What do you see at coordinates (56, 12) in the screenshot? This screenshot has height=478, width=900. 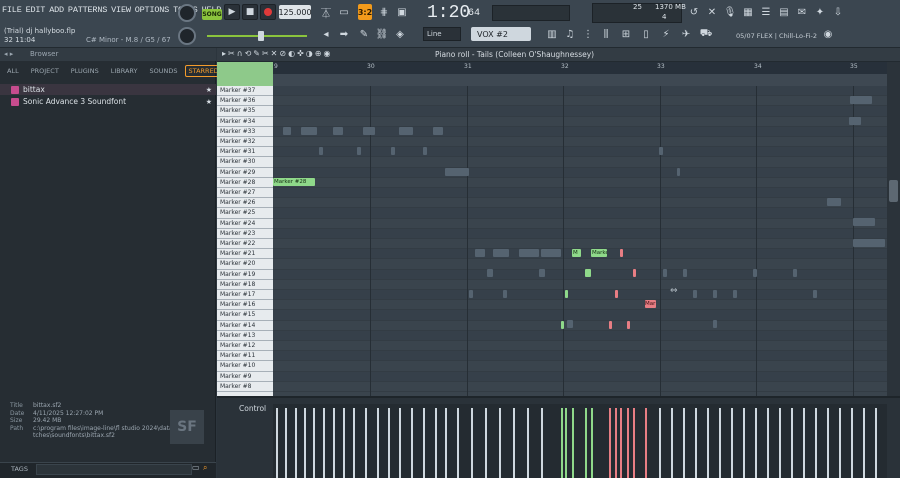 I see `menu-add: ADD` at bounding box center [56, 12].